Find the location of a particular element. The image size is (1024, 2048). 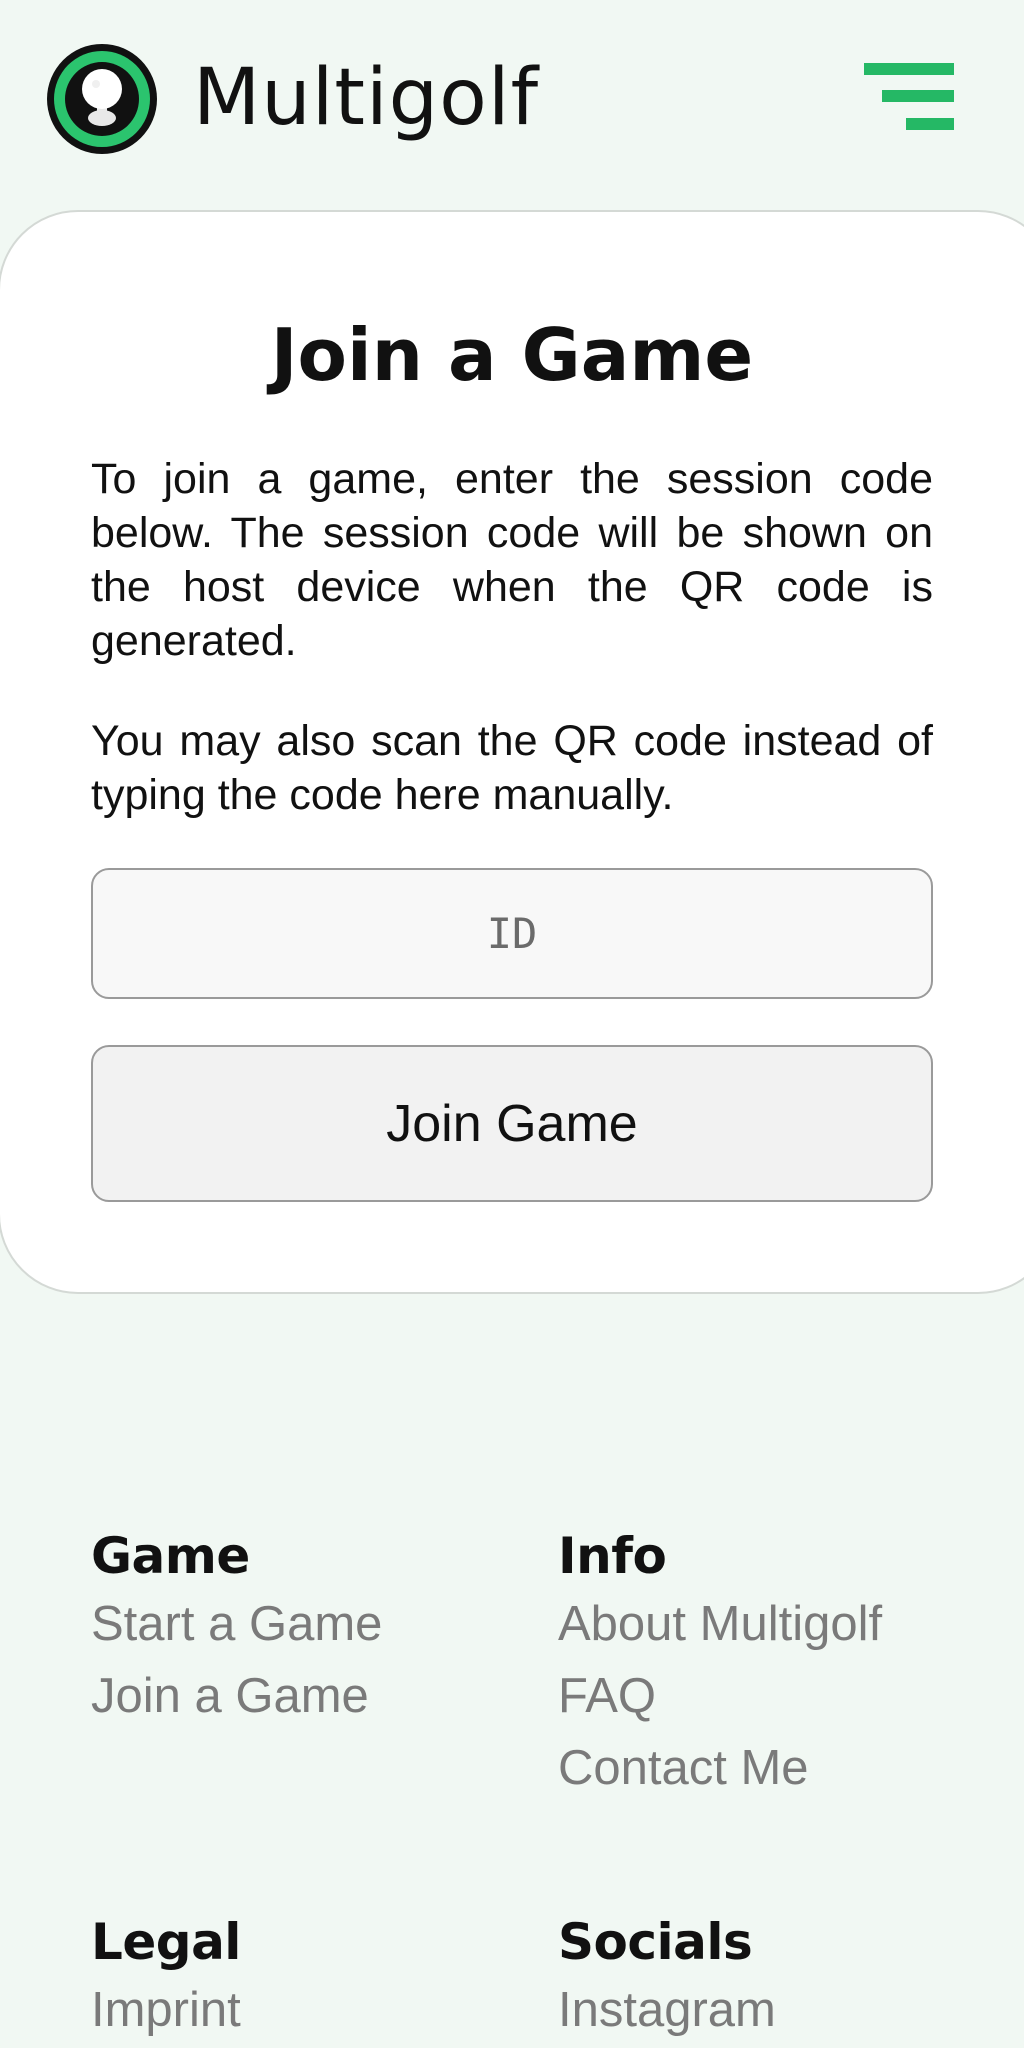

join-game-button: Join Game is located at coordinates (512, 1123).